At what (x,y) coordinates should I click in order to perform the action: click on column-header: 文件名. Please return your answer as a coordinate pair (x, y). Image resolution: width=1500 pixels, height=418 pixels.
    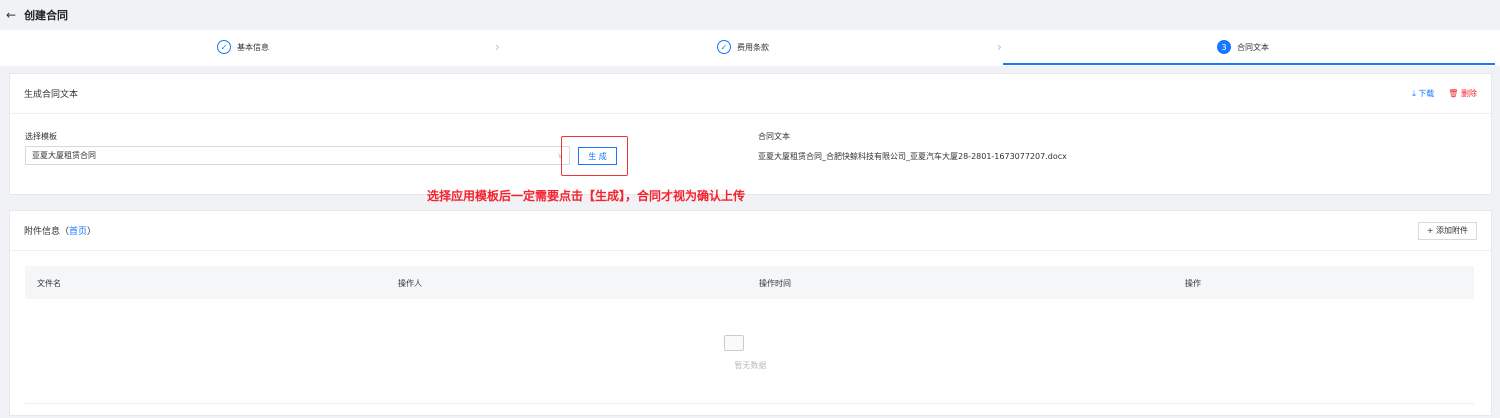
    Looking at the image, I should click on (49, 283).